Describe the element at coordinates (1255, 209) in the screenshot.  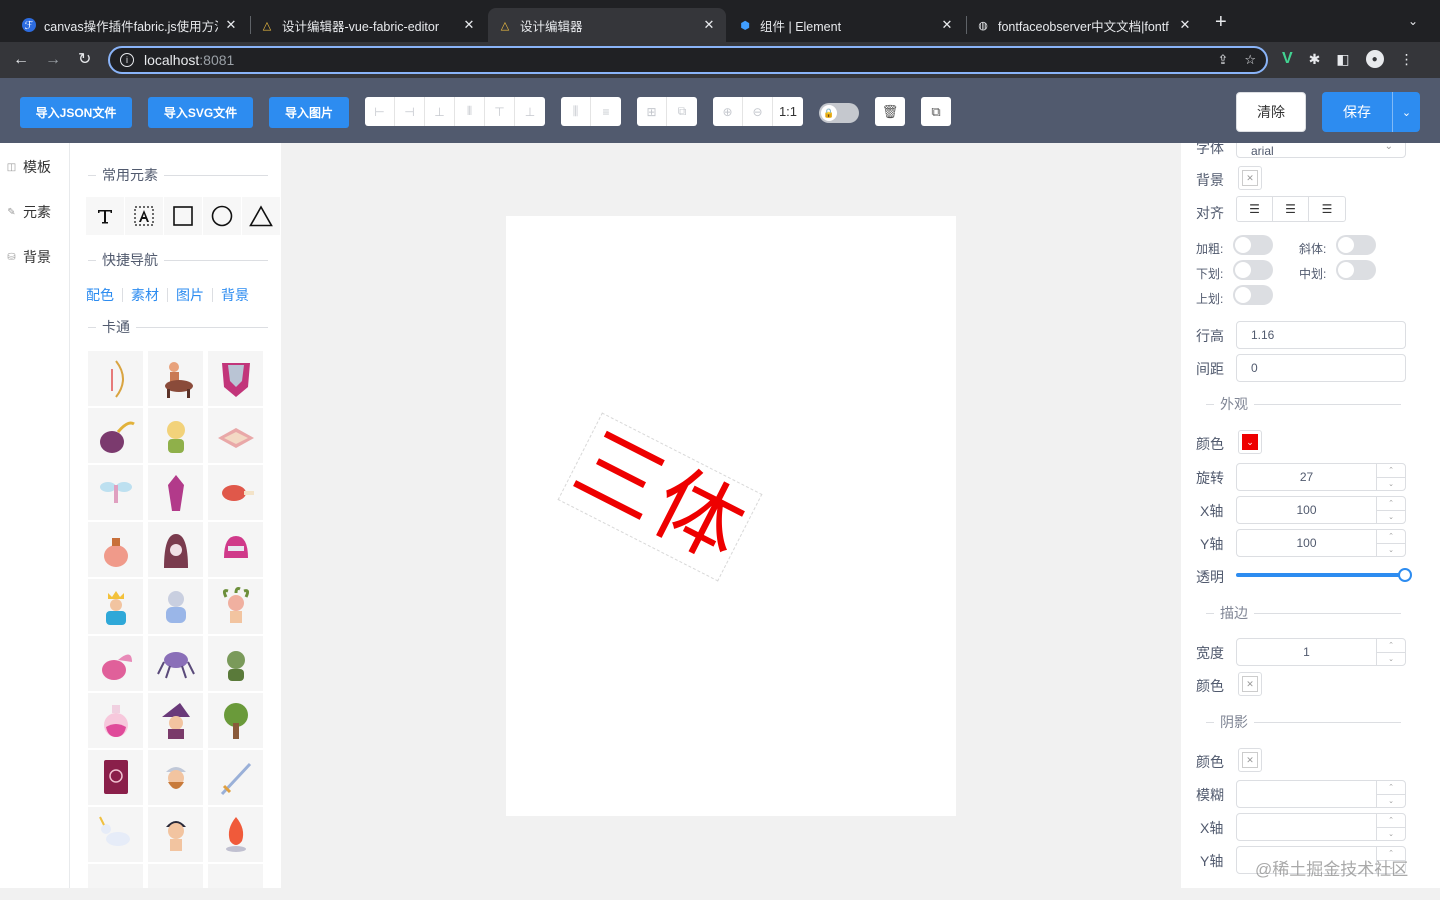
I see `text-align-left-icon: ☰` at that location.